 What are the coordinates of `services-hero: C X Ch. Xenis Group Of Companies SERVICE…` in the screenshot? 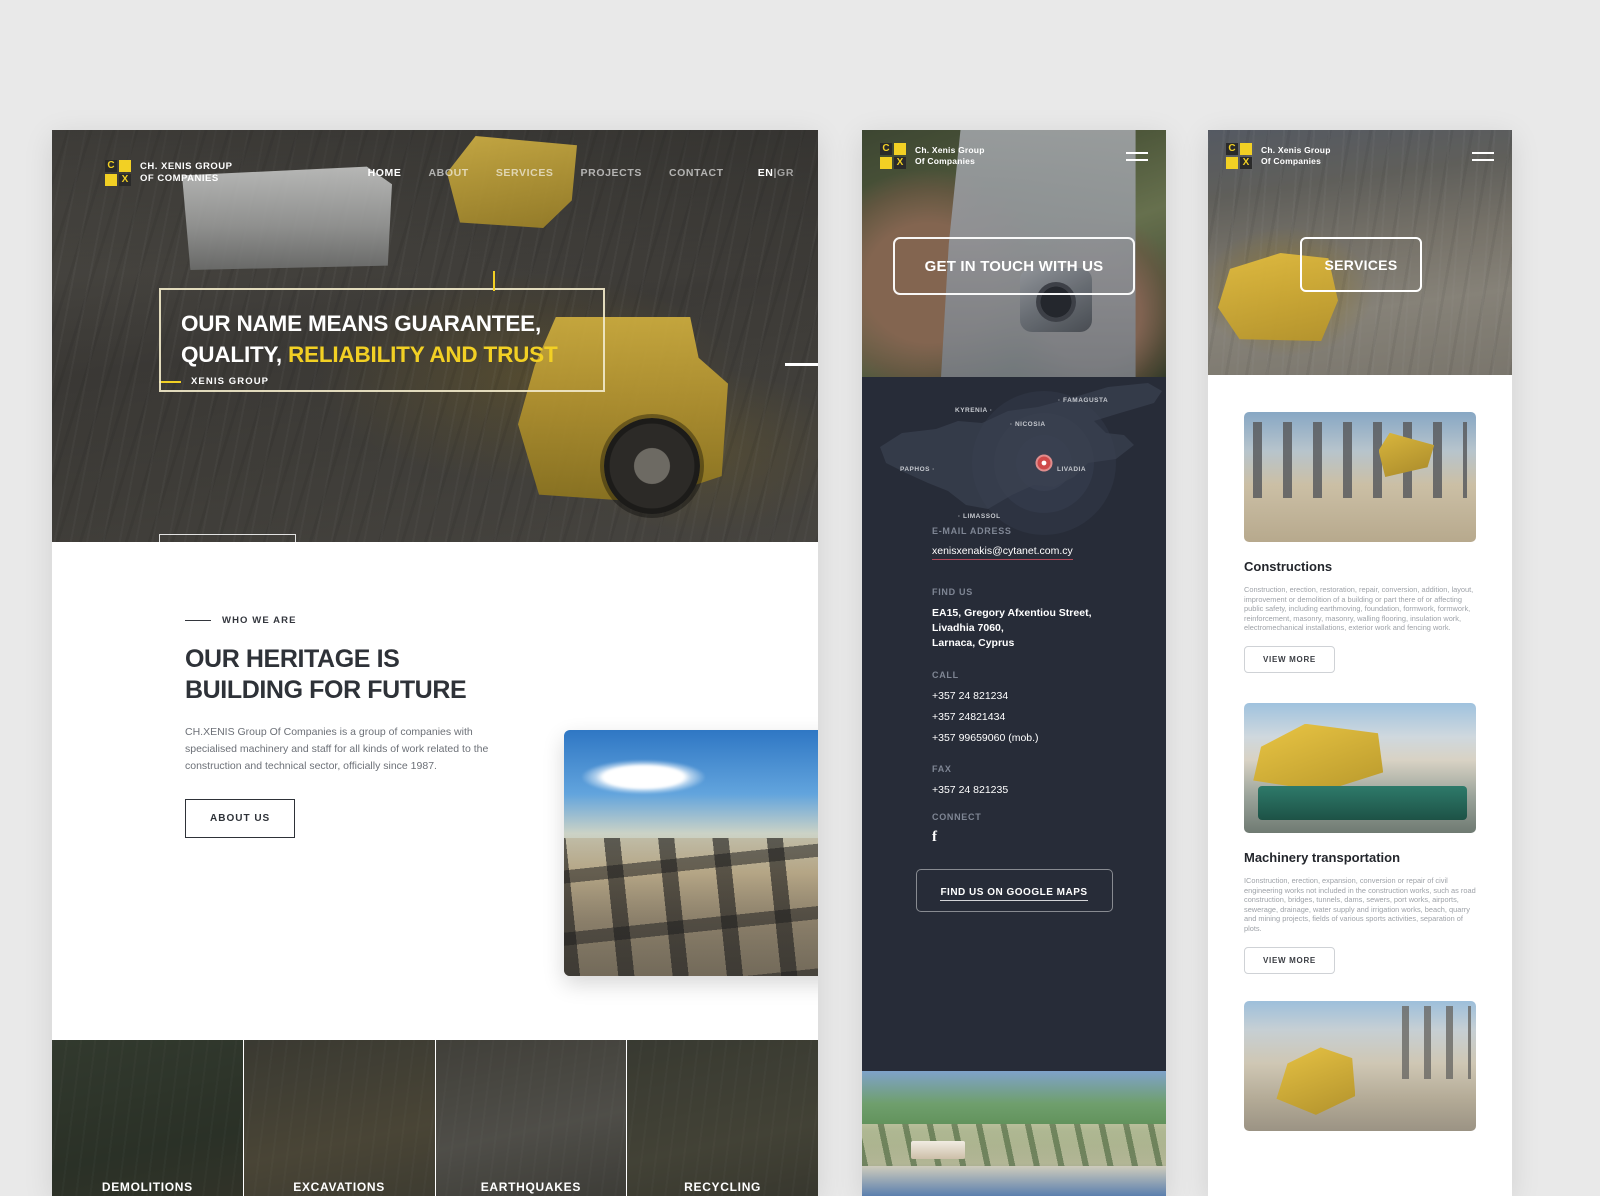 It's located at (1360, 252).